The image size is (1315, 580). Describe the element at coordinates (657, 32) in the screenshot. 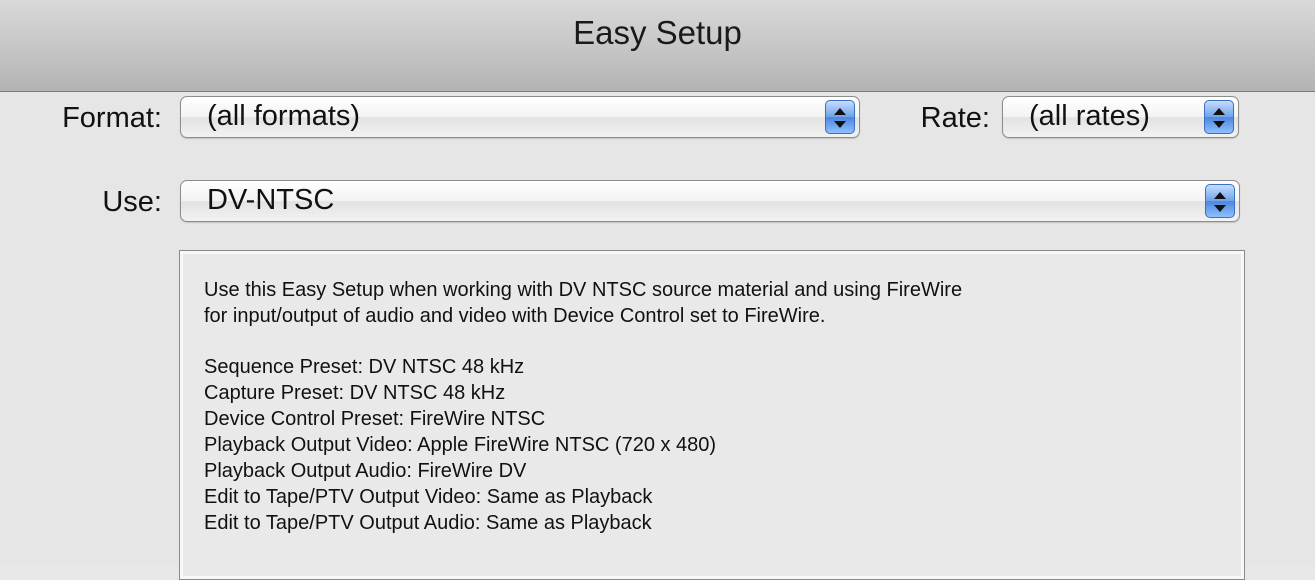

I see `window-title: Easy Setup` at that location.